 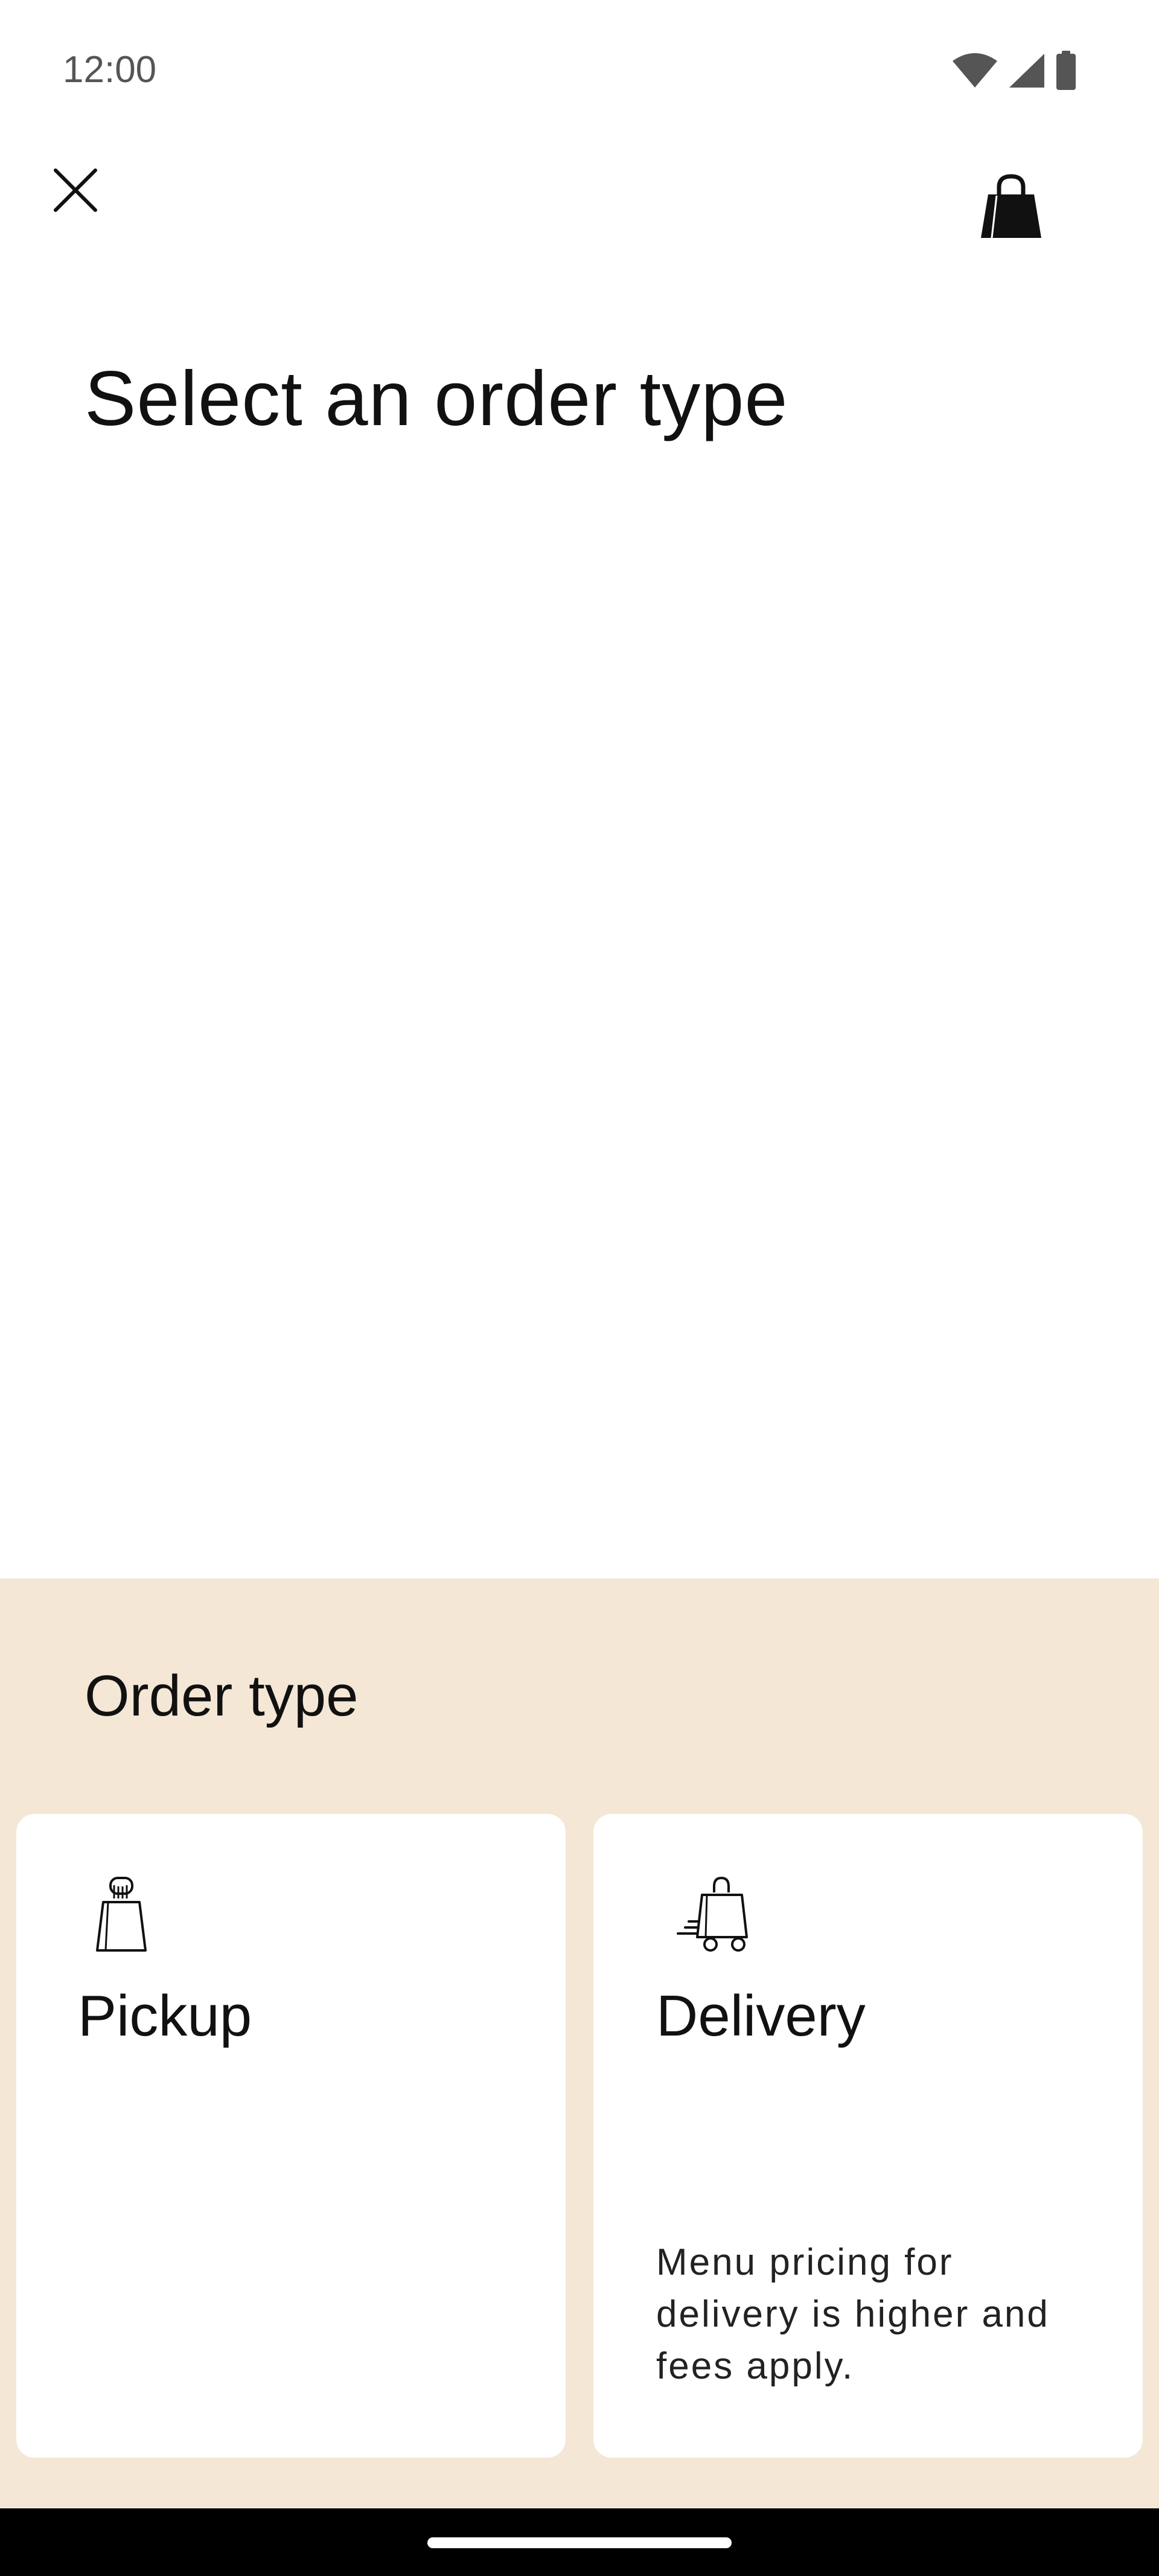 I want to click on wifi-icon, so click(x=974, y=72).